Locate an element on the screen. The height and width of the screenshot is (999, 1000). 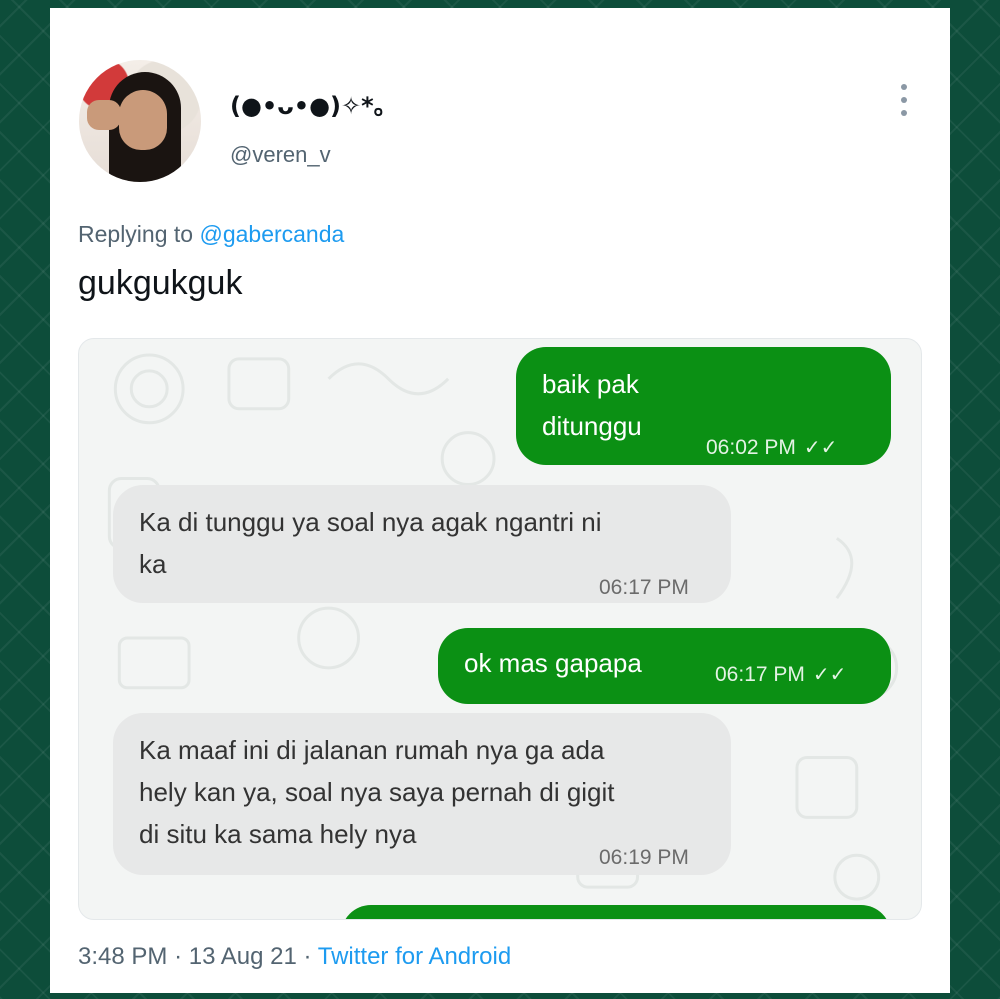
replying-prefix: Replying to is located at coordinates (136, 234).